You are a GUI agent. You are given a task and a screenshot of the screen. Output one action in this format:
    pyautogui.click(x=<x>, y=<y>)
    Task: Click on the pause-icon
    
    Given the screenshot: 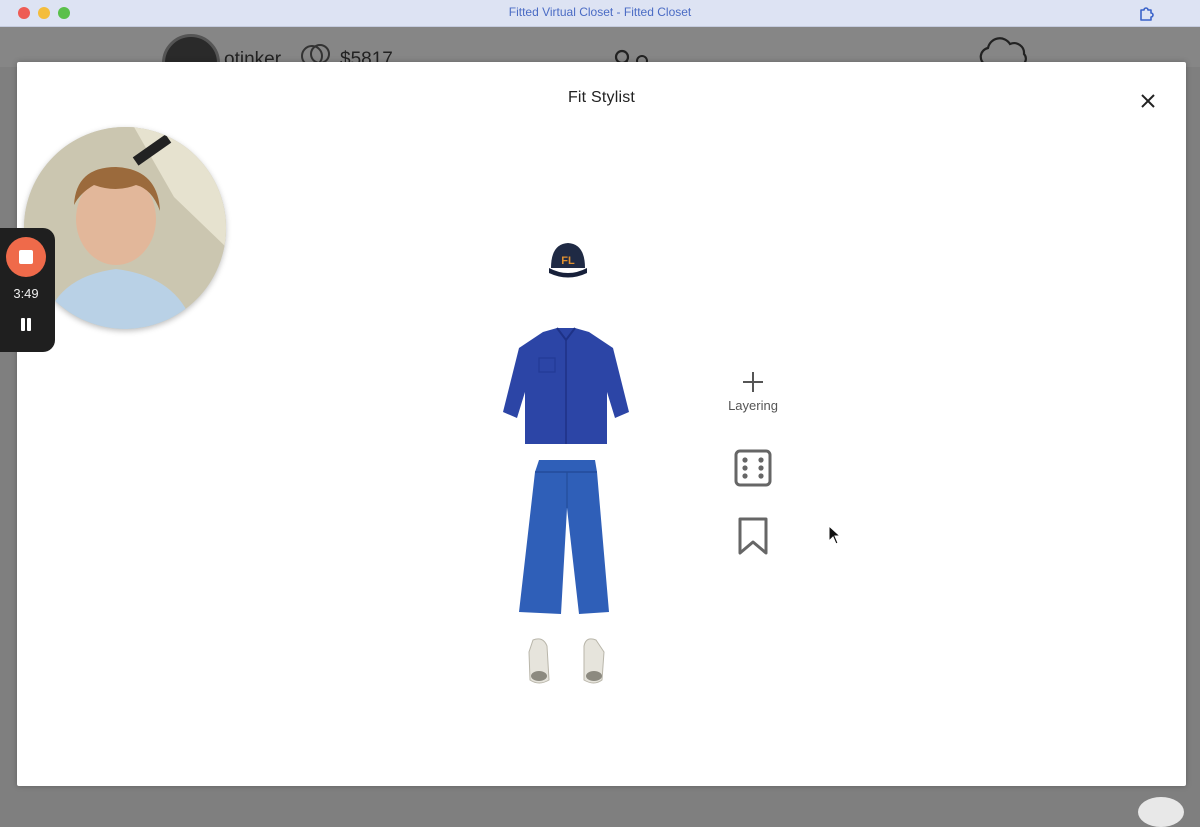 What is the action you would take?
    pyautogui.click(x=26, y=325)
    